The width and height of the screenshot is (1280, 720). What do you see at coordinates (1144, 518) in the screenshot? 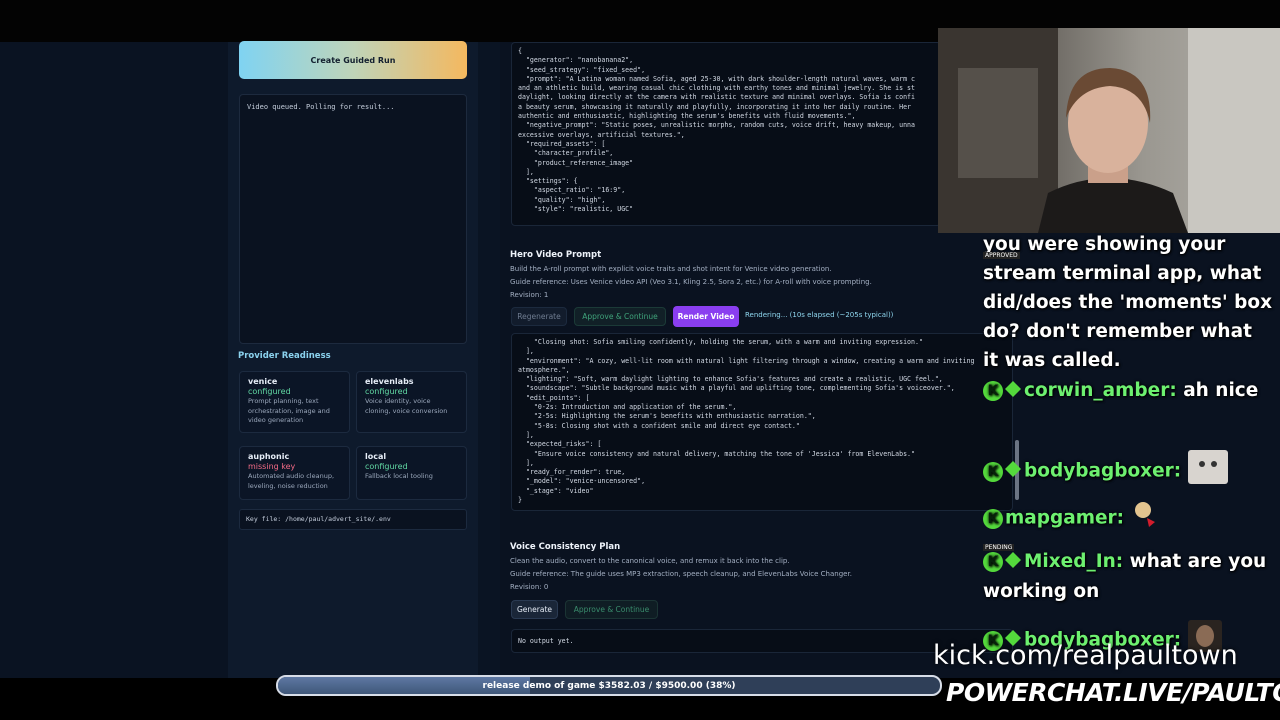
I see `doll-emote-icon` at bounding box center [1144, 518].